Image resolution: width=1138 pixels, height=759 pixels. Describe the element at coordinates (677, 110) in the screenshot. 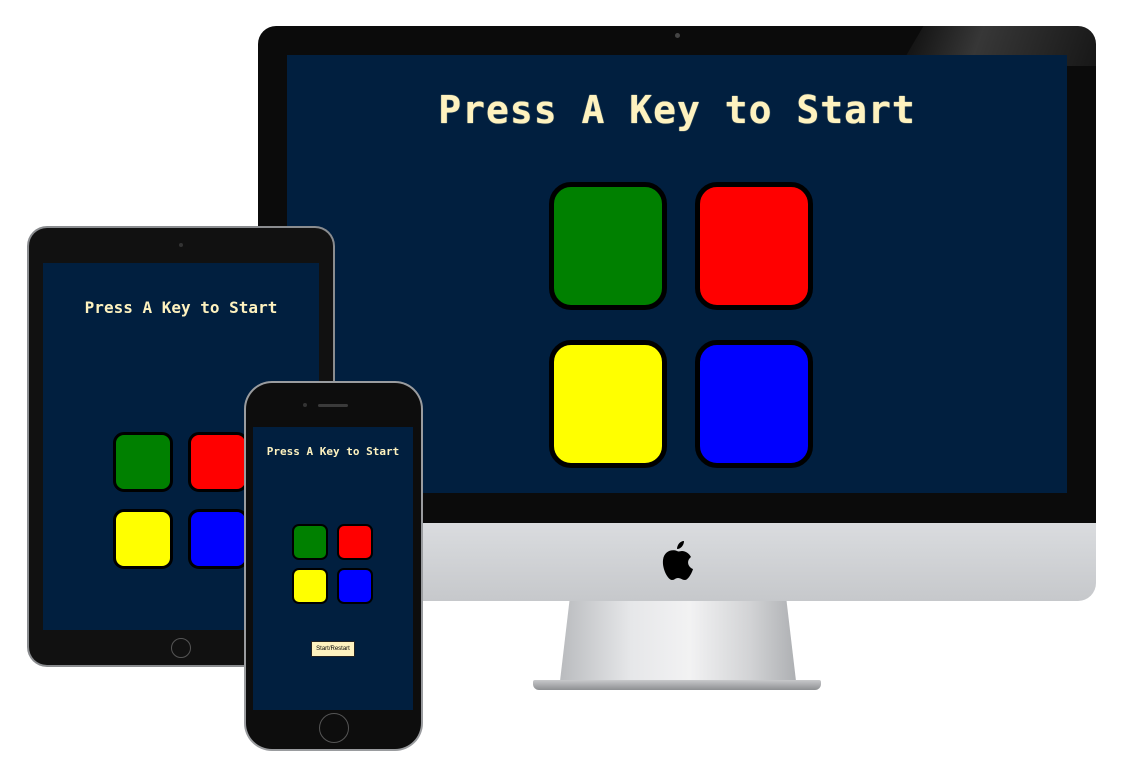

I see `desktop-level-title: Press A Key to Start` at that location.